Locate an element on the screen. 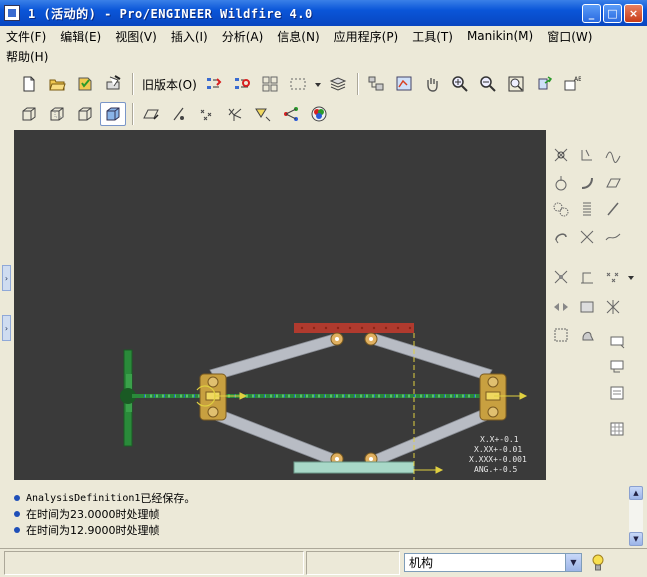 This screenshot has height=577, width=647. cam-icon is located at coordinates (613, 155).